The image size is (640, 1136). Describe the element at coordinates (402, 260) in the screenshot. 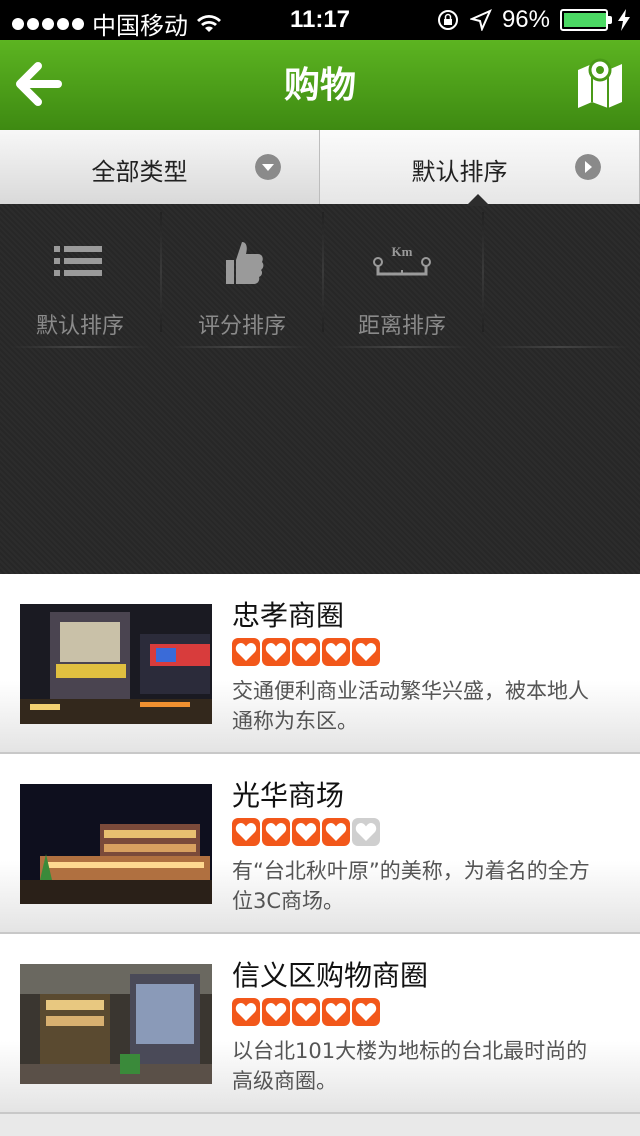

I see `distance-km-icon: Km` at that location.